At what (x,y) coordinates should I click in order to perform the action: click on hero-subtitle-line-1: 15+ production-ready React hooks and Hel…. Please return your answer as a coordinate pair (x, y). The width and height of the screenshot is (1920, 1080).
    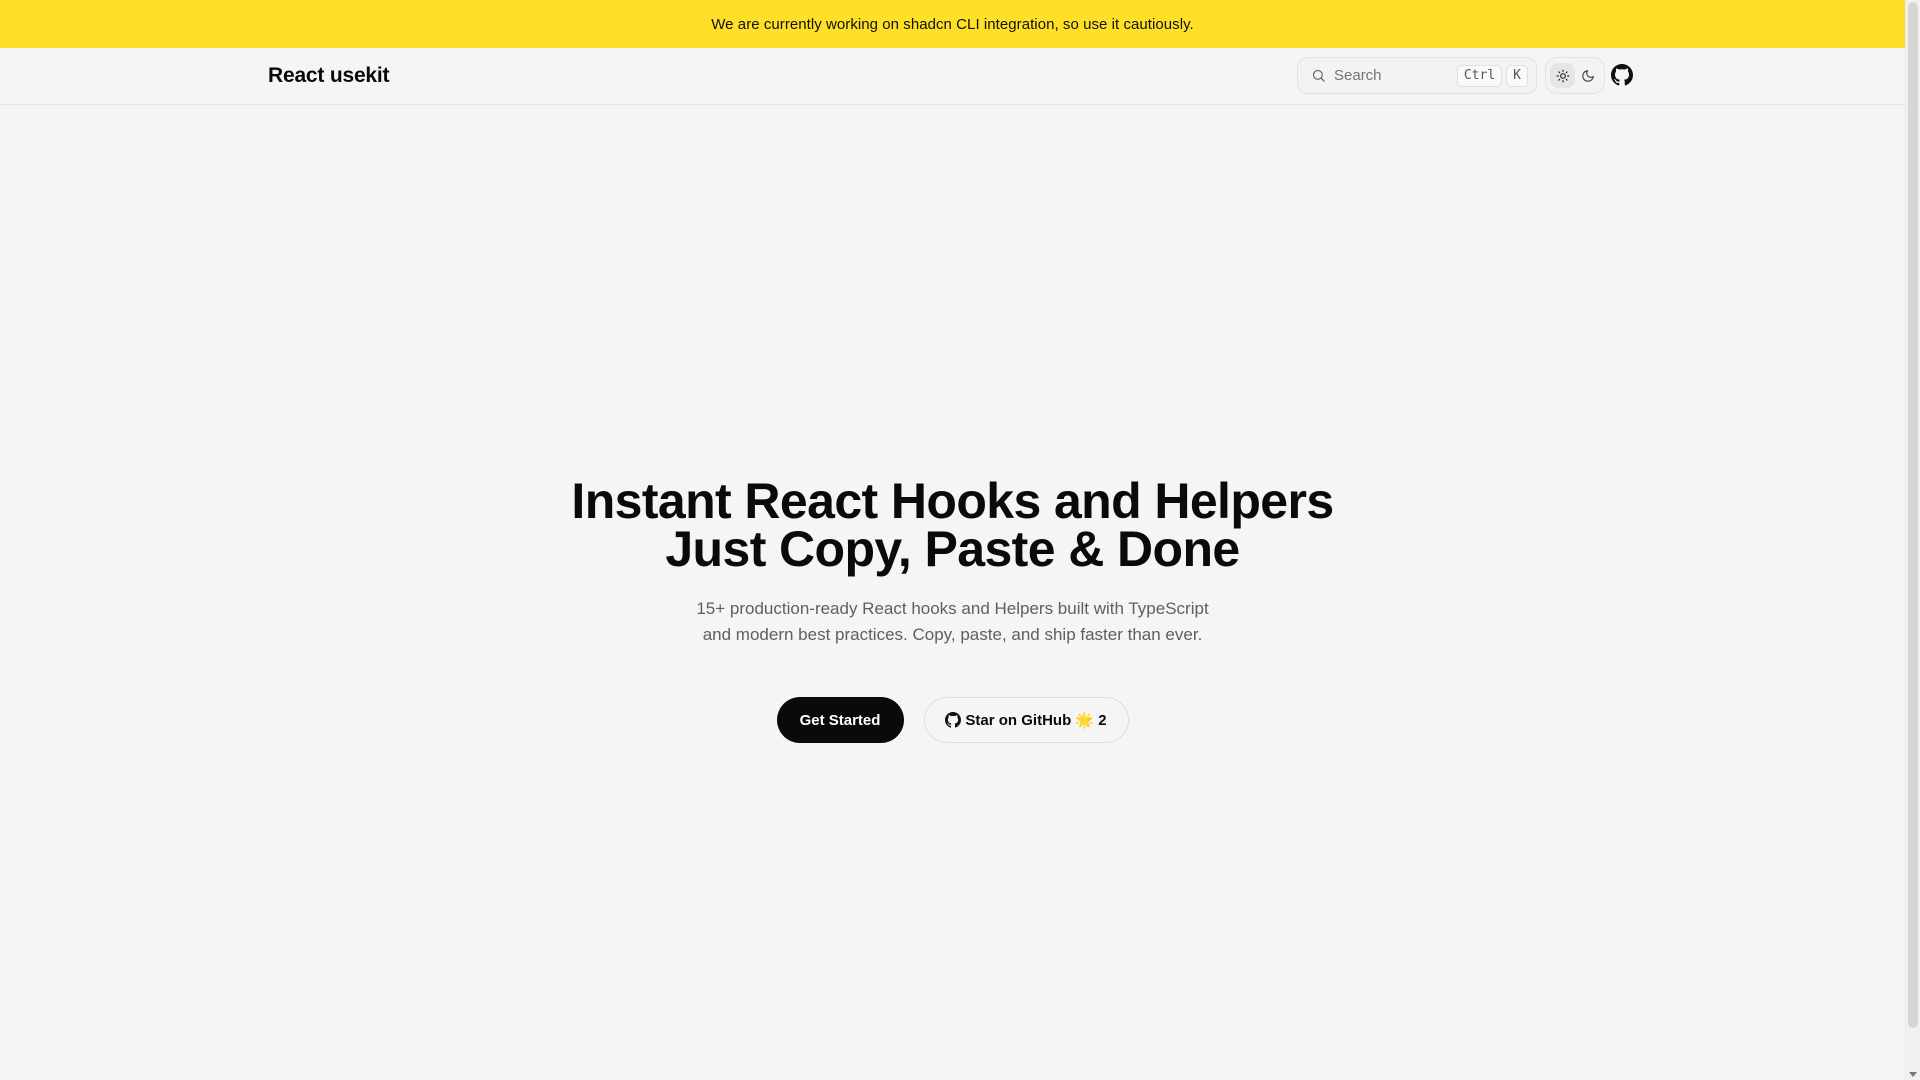
    Looking at the image, I should click on (952, 608).